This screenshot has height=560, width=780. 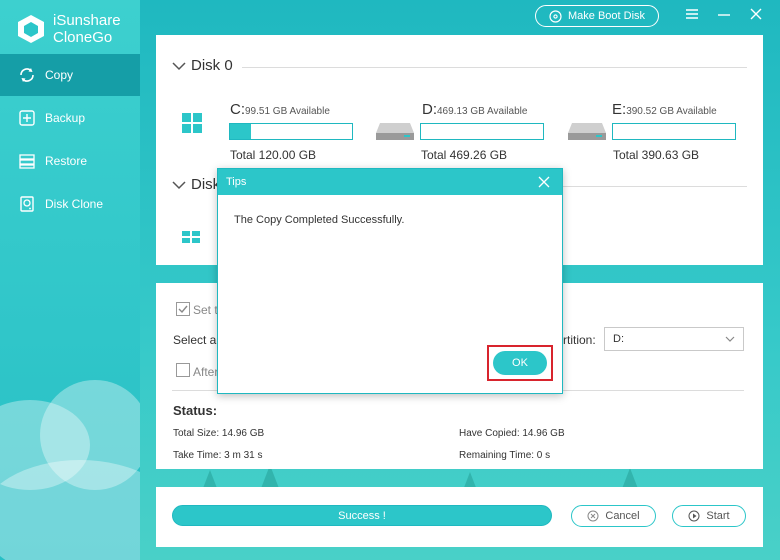 I want to click on dialog-close-button, so click(x=544, y=182).